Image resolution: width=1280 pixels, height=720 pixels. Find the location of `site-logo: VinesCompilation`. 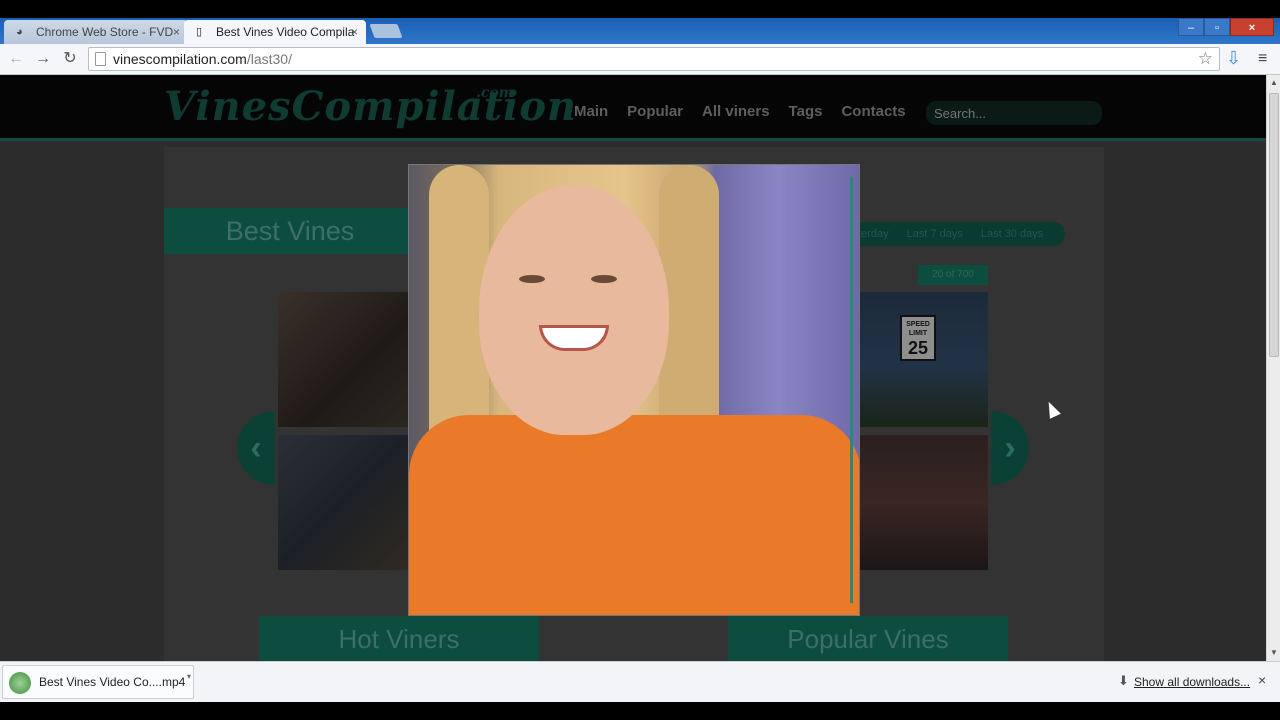

site-logo: VinesCompilation is located at coordinates (370, 106).